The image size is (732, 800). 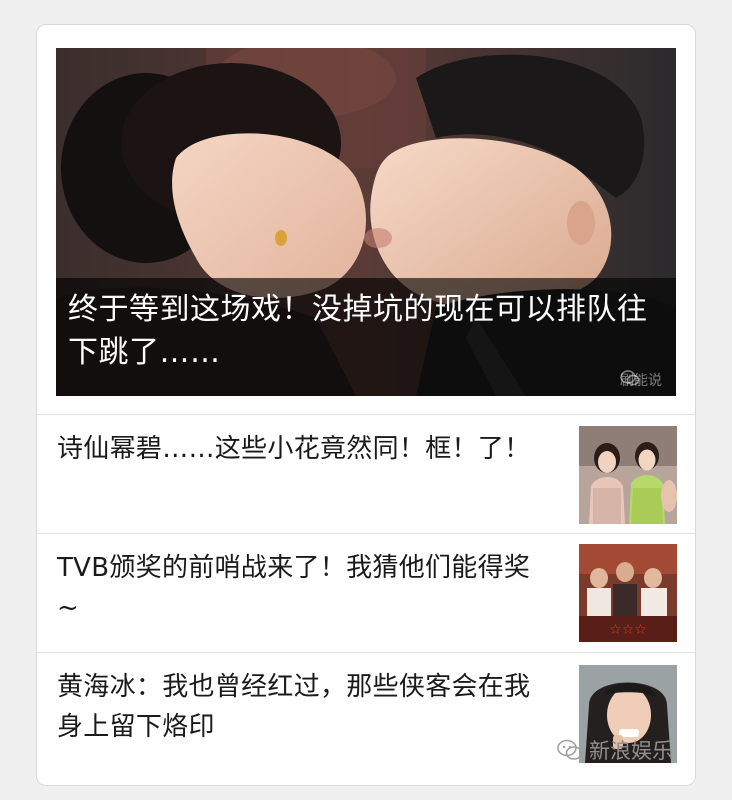 I want to click on brand-name: 新浪娱乐, so click(x=631, y=751).